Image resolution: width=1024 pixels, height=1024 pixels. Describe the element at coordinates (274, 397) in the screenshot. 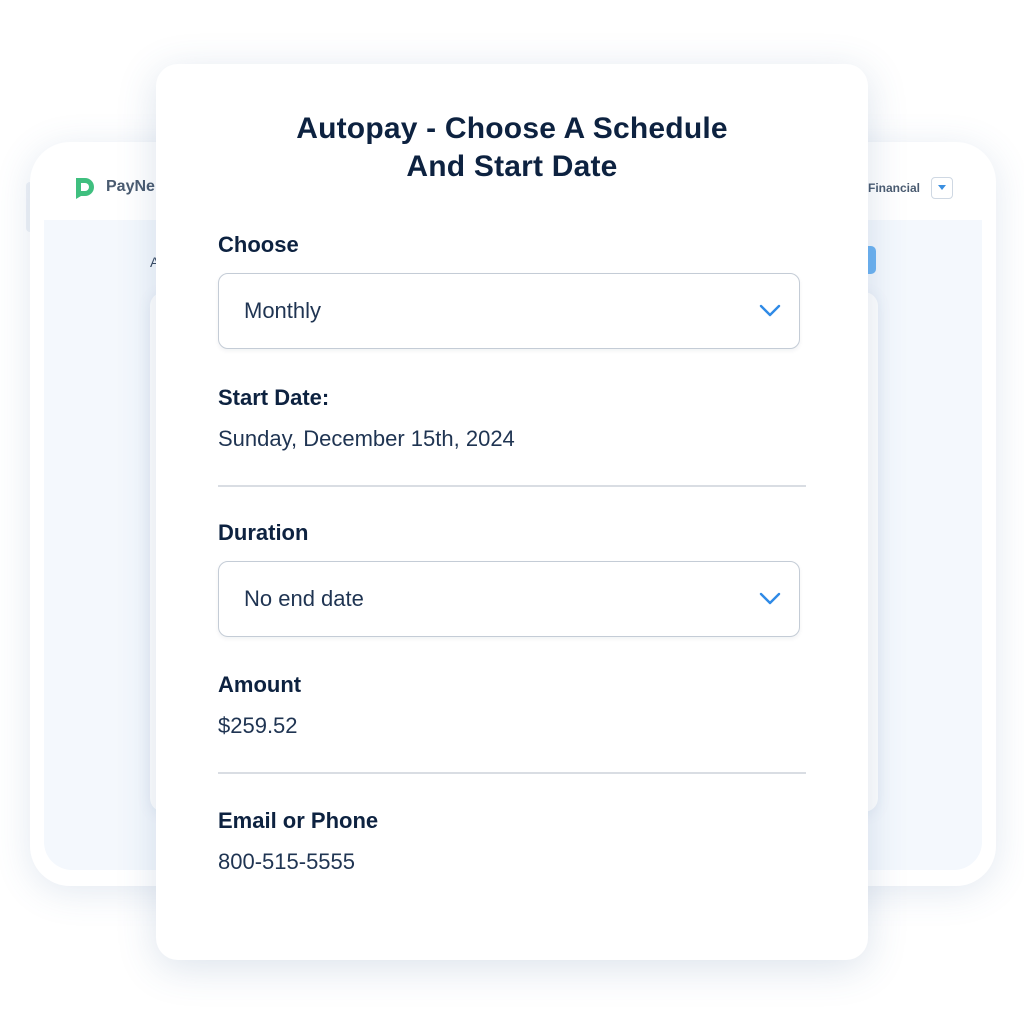

I see `start-date-label: Start Date:` at that location.